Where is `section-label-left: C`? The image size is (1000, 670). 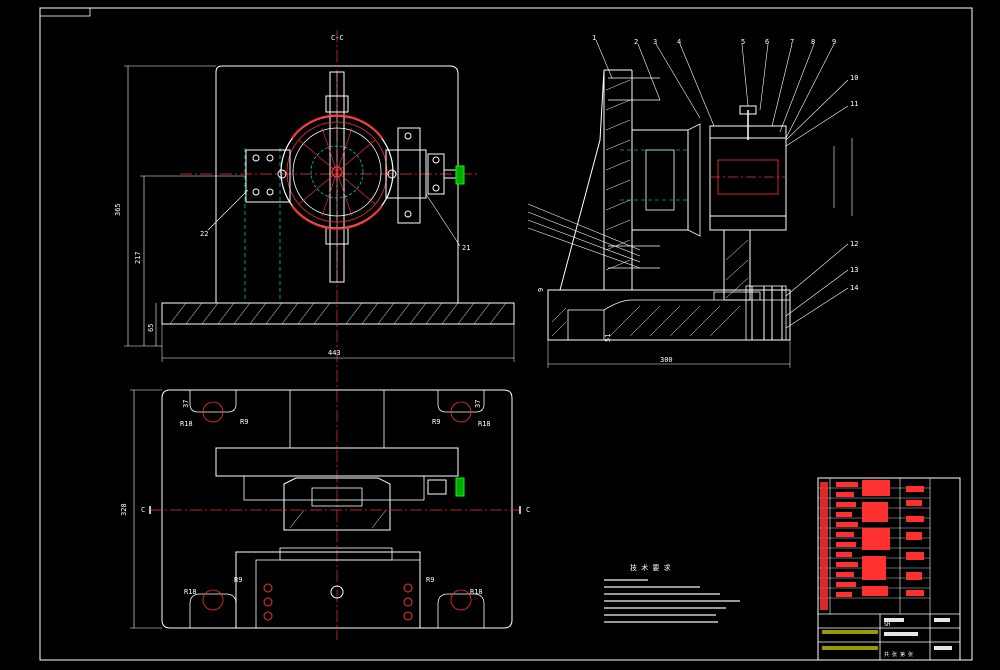
section-label-left: C is located at coordinates (143, 510).